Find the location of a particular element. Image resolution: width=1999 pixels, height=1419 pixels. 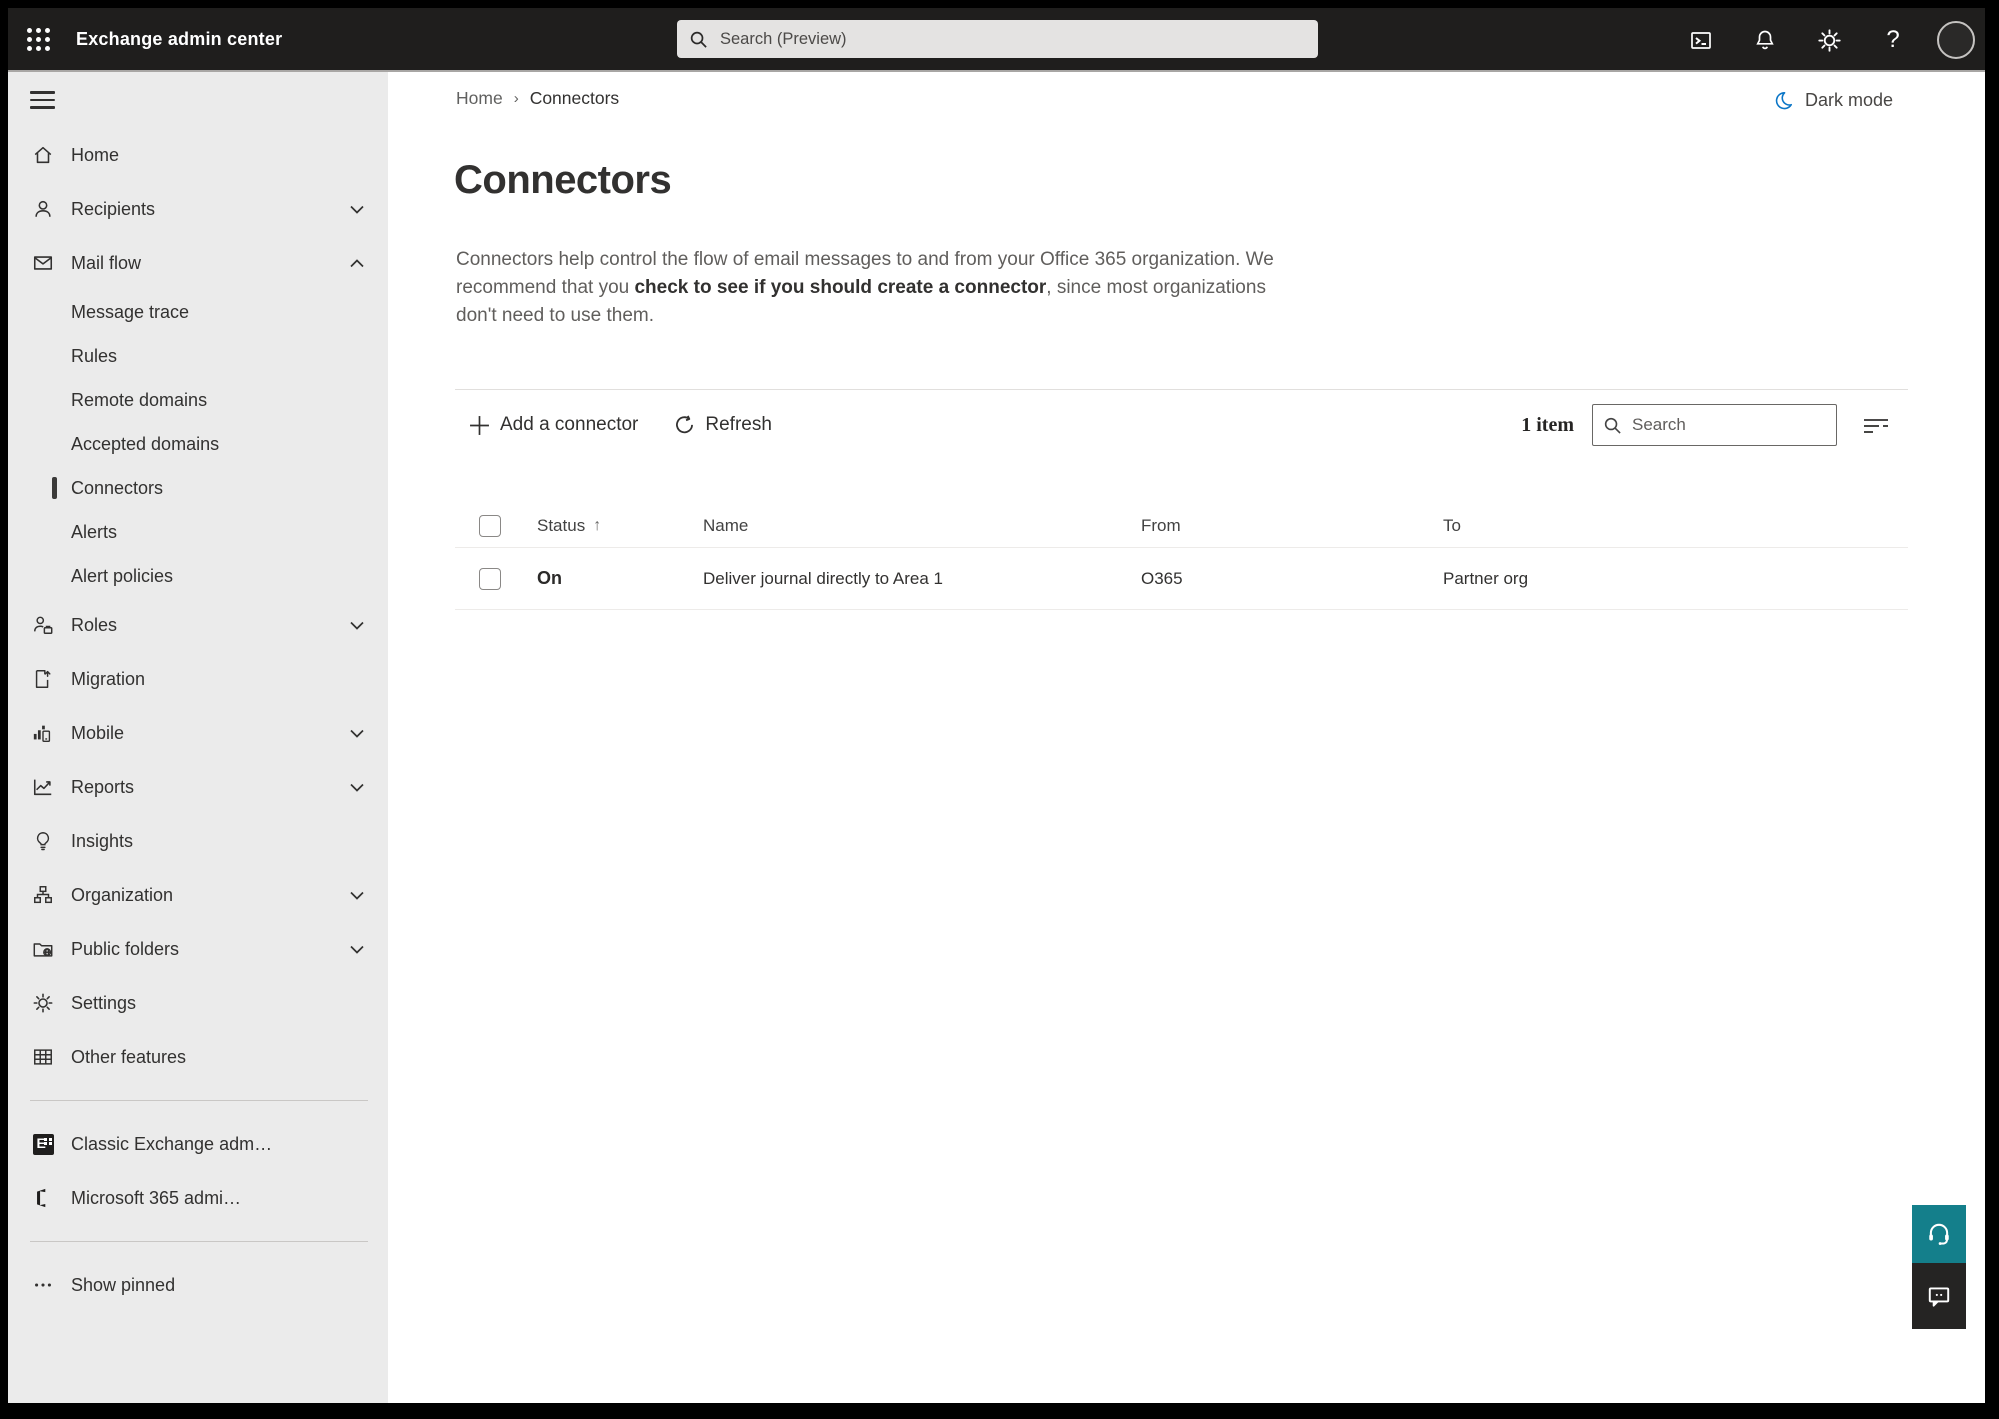

global-search-box is located at coordinates (997, 39).